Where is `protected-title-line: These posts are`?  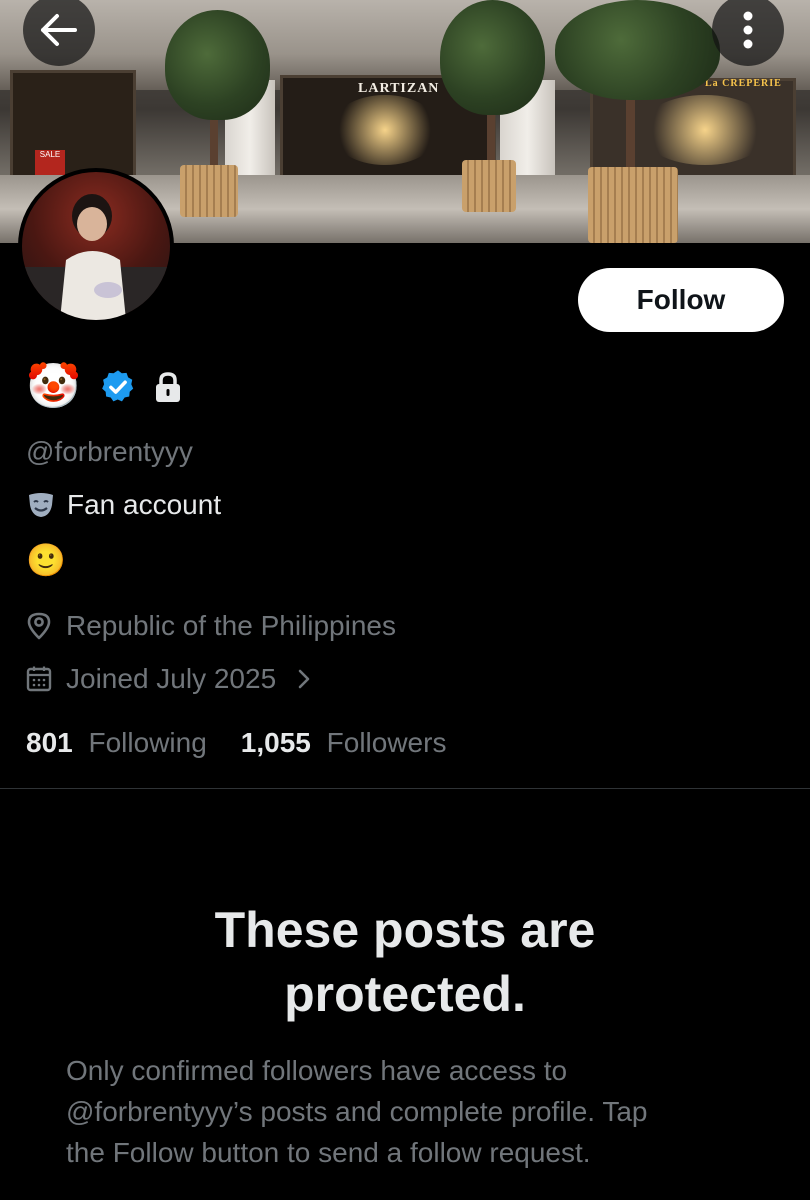
protected-title-line: These posts are is located at coordinates (405, 930).